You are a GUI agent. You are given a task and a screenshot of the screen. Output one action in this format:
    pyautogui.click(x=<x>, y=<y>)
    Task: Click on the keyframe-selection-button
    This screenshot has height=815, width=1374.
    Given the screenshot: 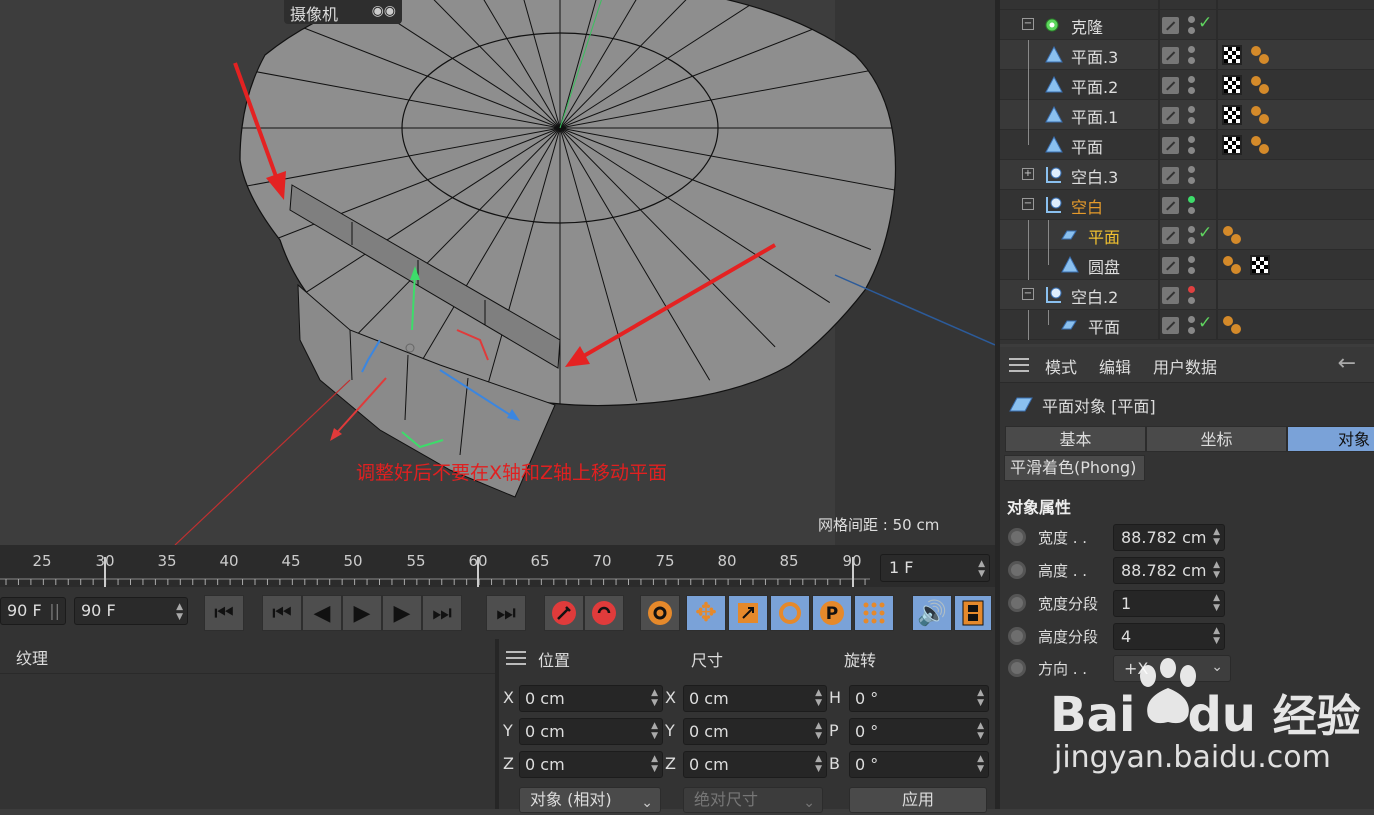 What is the action you would take?
    pyautogui.click(x=660, y=613)
    